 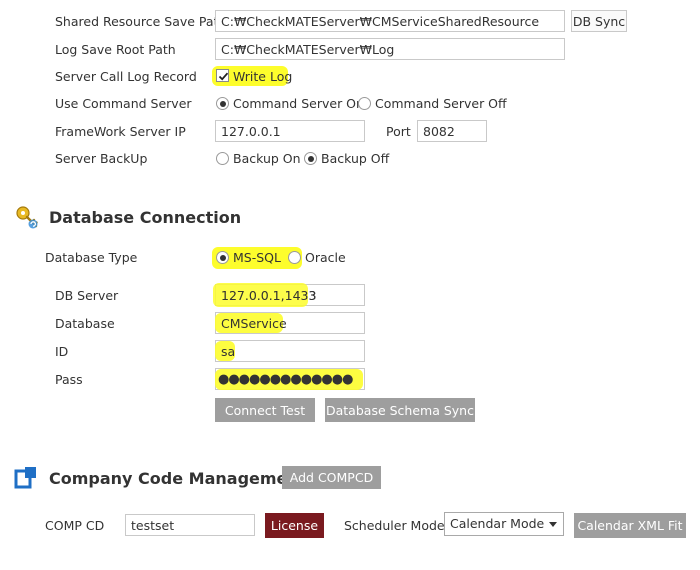 I want to click on command-on-radio, so click(x=222, y=103).